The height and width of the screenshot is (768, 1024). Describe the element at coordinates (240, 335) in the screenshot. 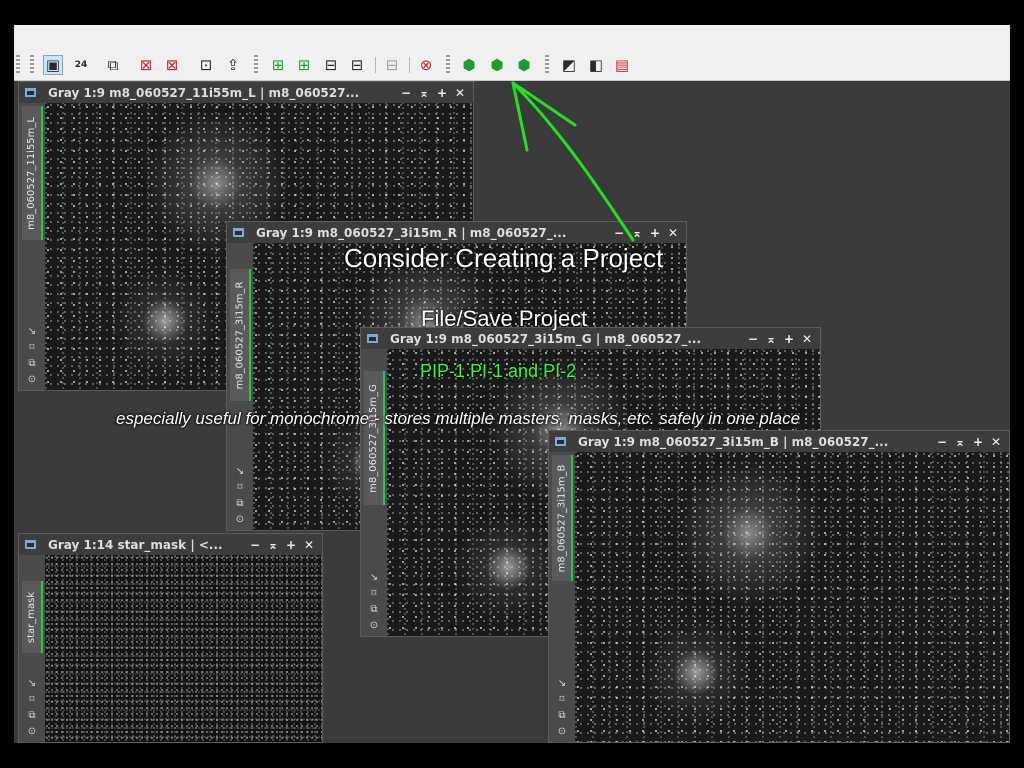

I see `view-tab: m8_060527_3i15m_R` at that location.